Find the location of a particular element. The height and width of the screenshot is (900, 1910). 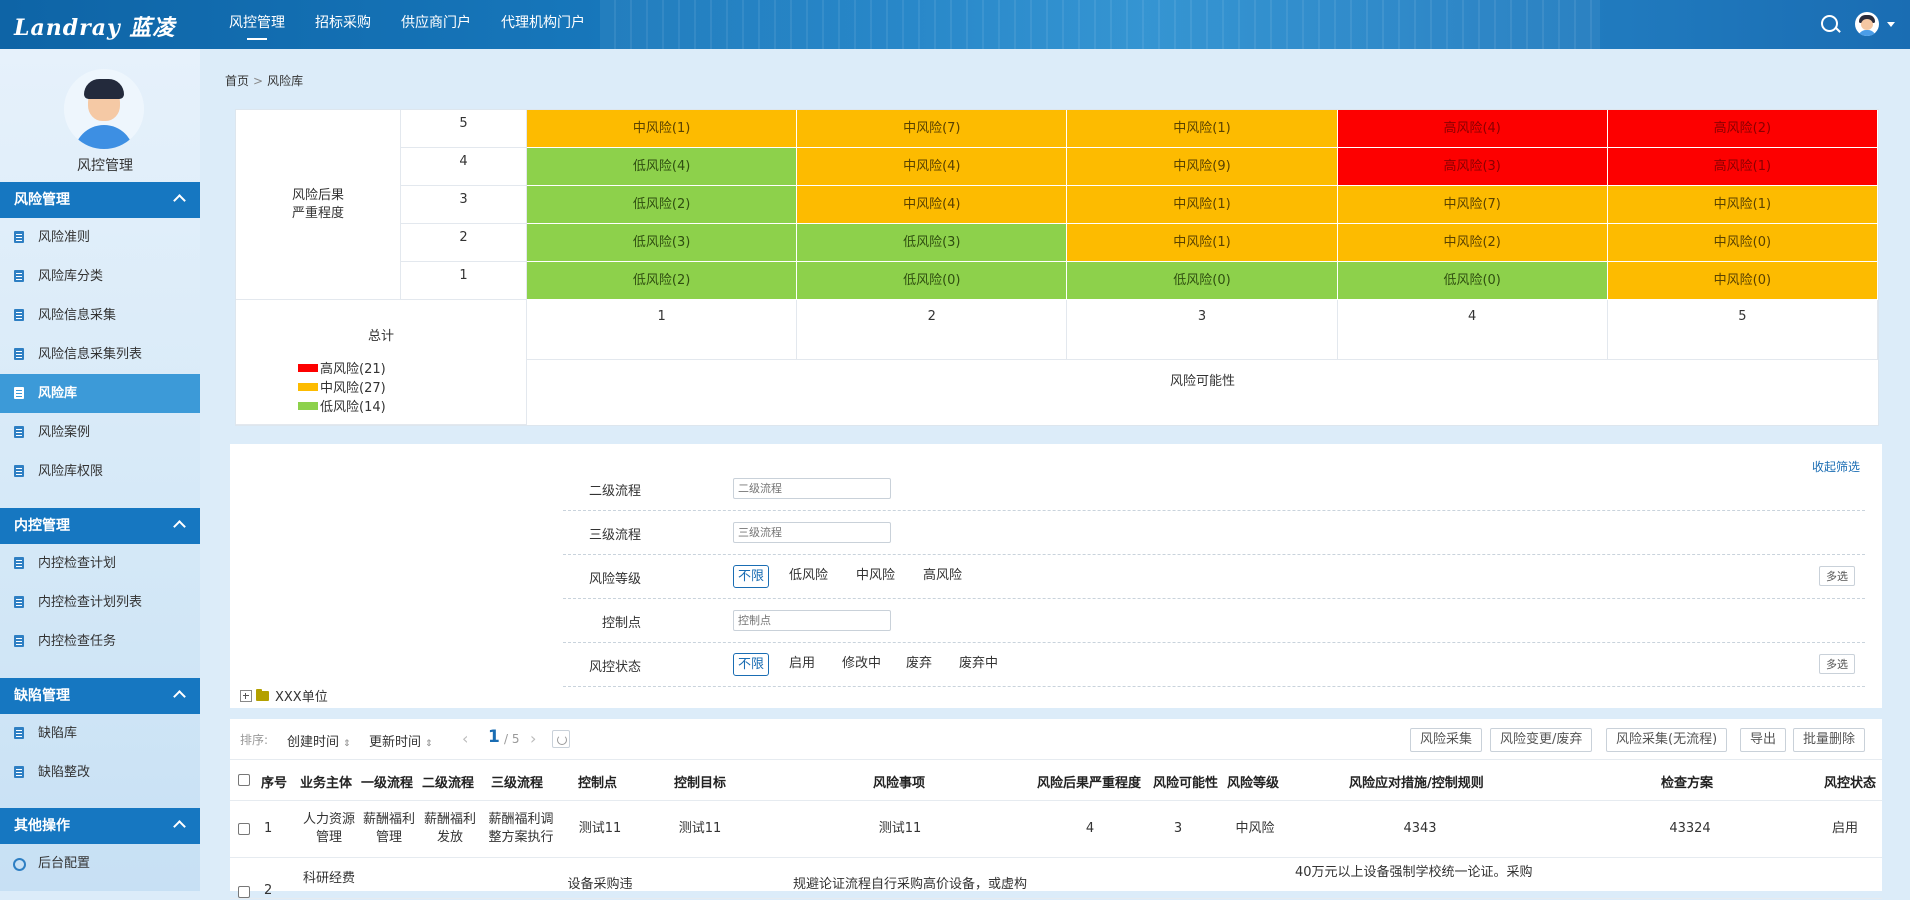

sidebar-item-check-task: 内控检查任务 is located at coordinates (100, 641).